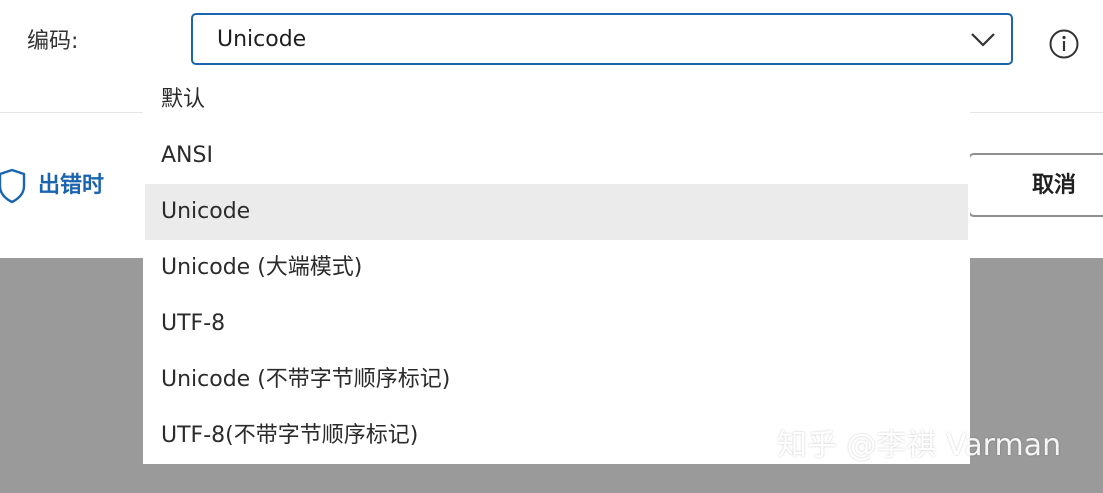  What do you see at coordinates (1064, 44) in the screenshot?
I see `info-icon` at bounding box center [1064, 44].